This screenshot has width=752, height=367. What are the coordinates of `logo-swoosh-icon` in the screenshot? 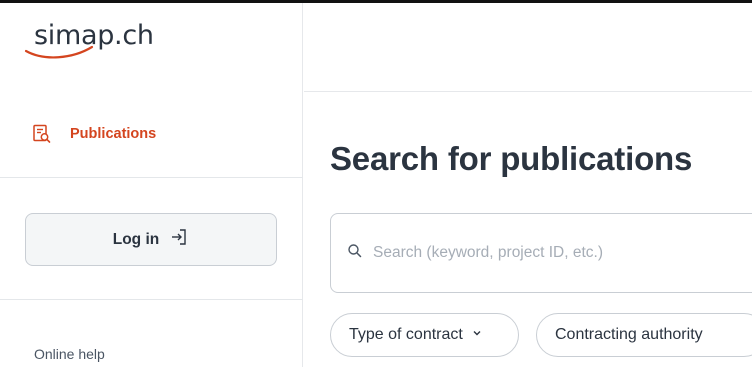 It's located at (59, 52).